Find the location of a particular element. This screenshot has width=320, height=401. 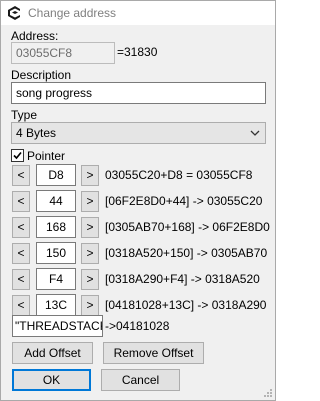

offset-expression: [0318A520+150] -> 0305AB70 is located at coordinates (186, 253).